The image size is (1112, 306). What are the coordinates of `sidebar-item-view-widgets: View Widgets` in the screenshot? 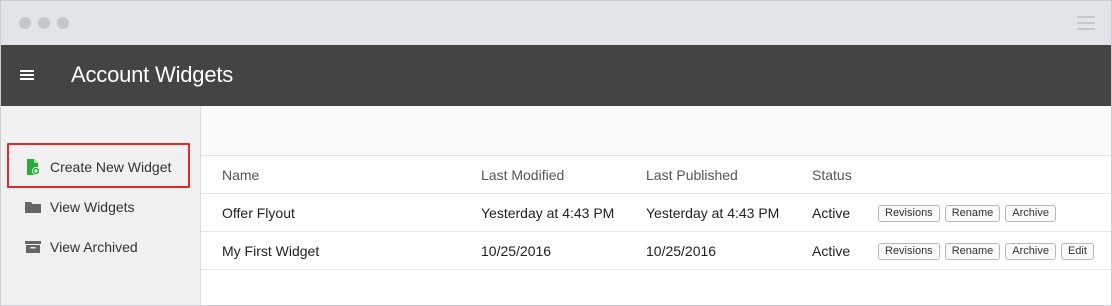 It's located at (80, 207).